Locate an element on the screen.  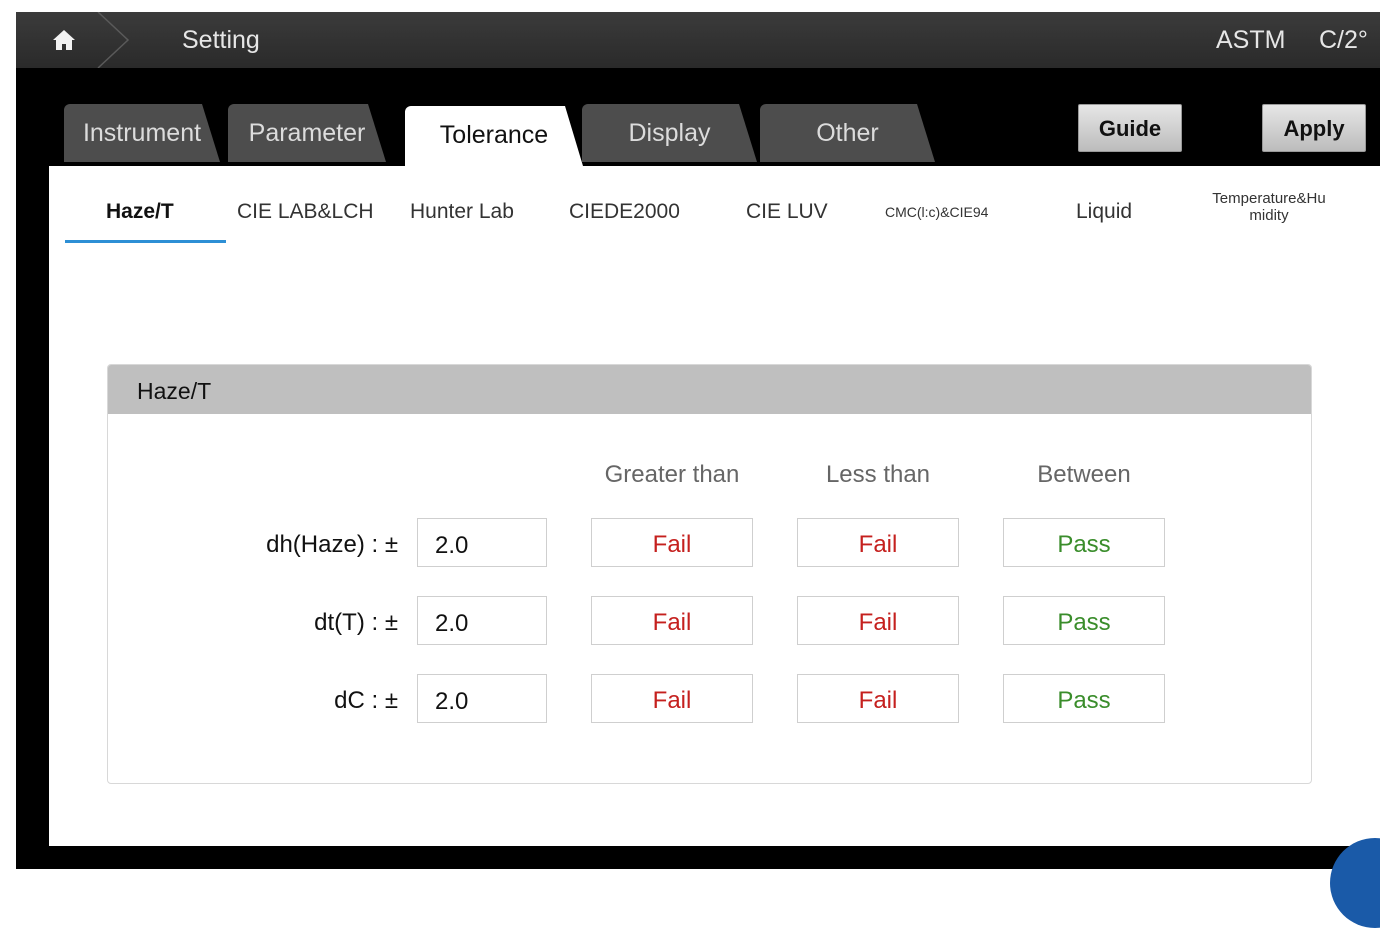
row-label-dt-t: dt(T) : ± is located at coordinates (356, 622).